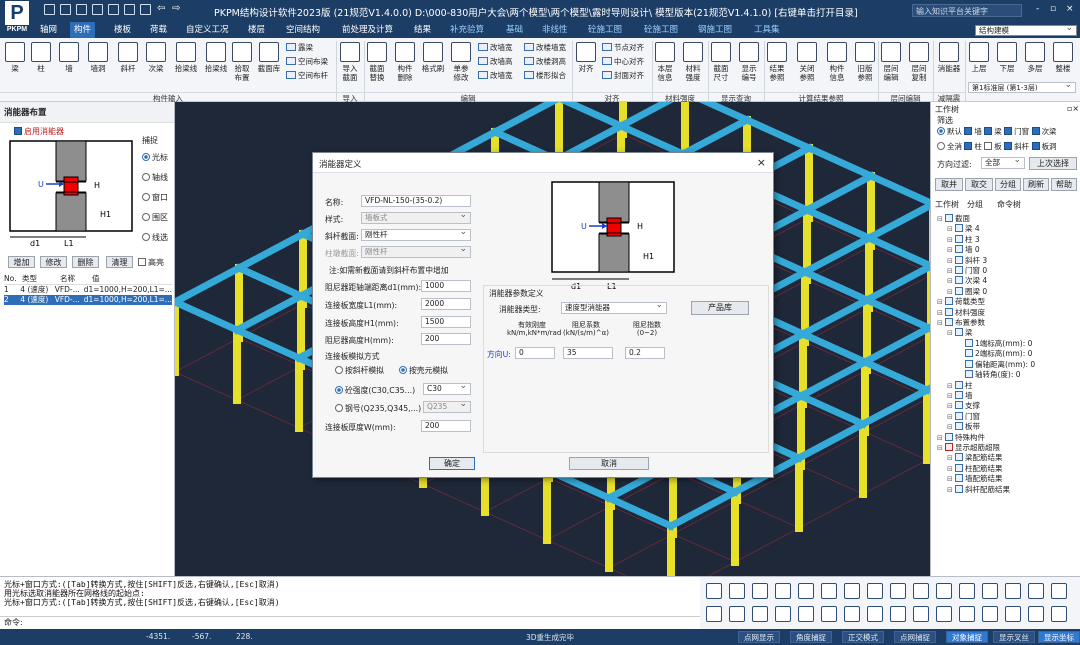 Image resolution: width=1080 pixels, height=645 pixels. What do you see at coordinates (875, 591) in the screenshot?
I see `zoom-icon` at bounding box center [875, 591].